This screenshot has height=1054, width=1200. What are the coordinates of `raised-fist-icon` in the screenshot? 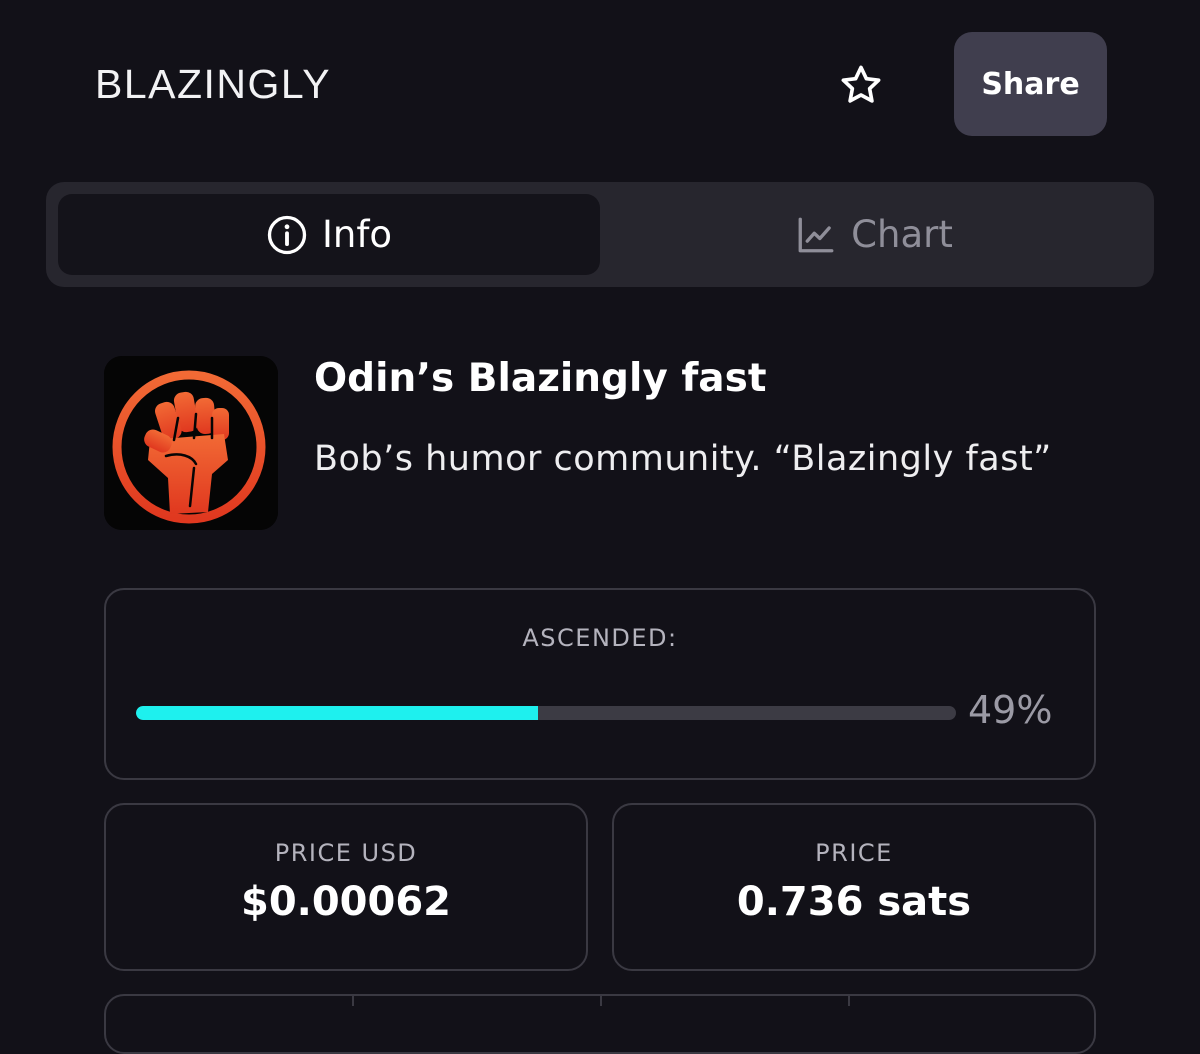 It's located at (191, 443).